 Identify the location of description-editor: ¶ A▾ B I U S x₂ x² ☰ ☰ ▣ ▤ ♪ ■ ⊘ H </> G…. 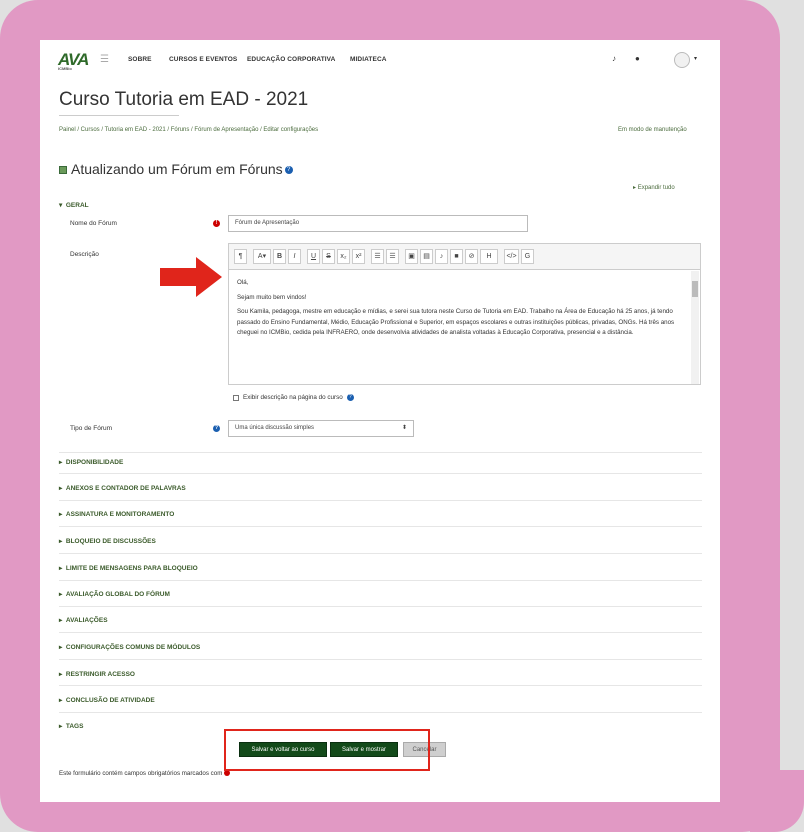
(464, 314).